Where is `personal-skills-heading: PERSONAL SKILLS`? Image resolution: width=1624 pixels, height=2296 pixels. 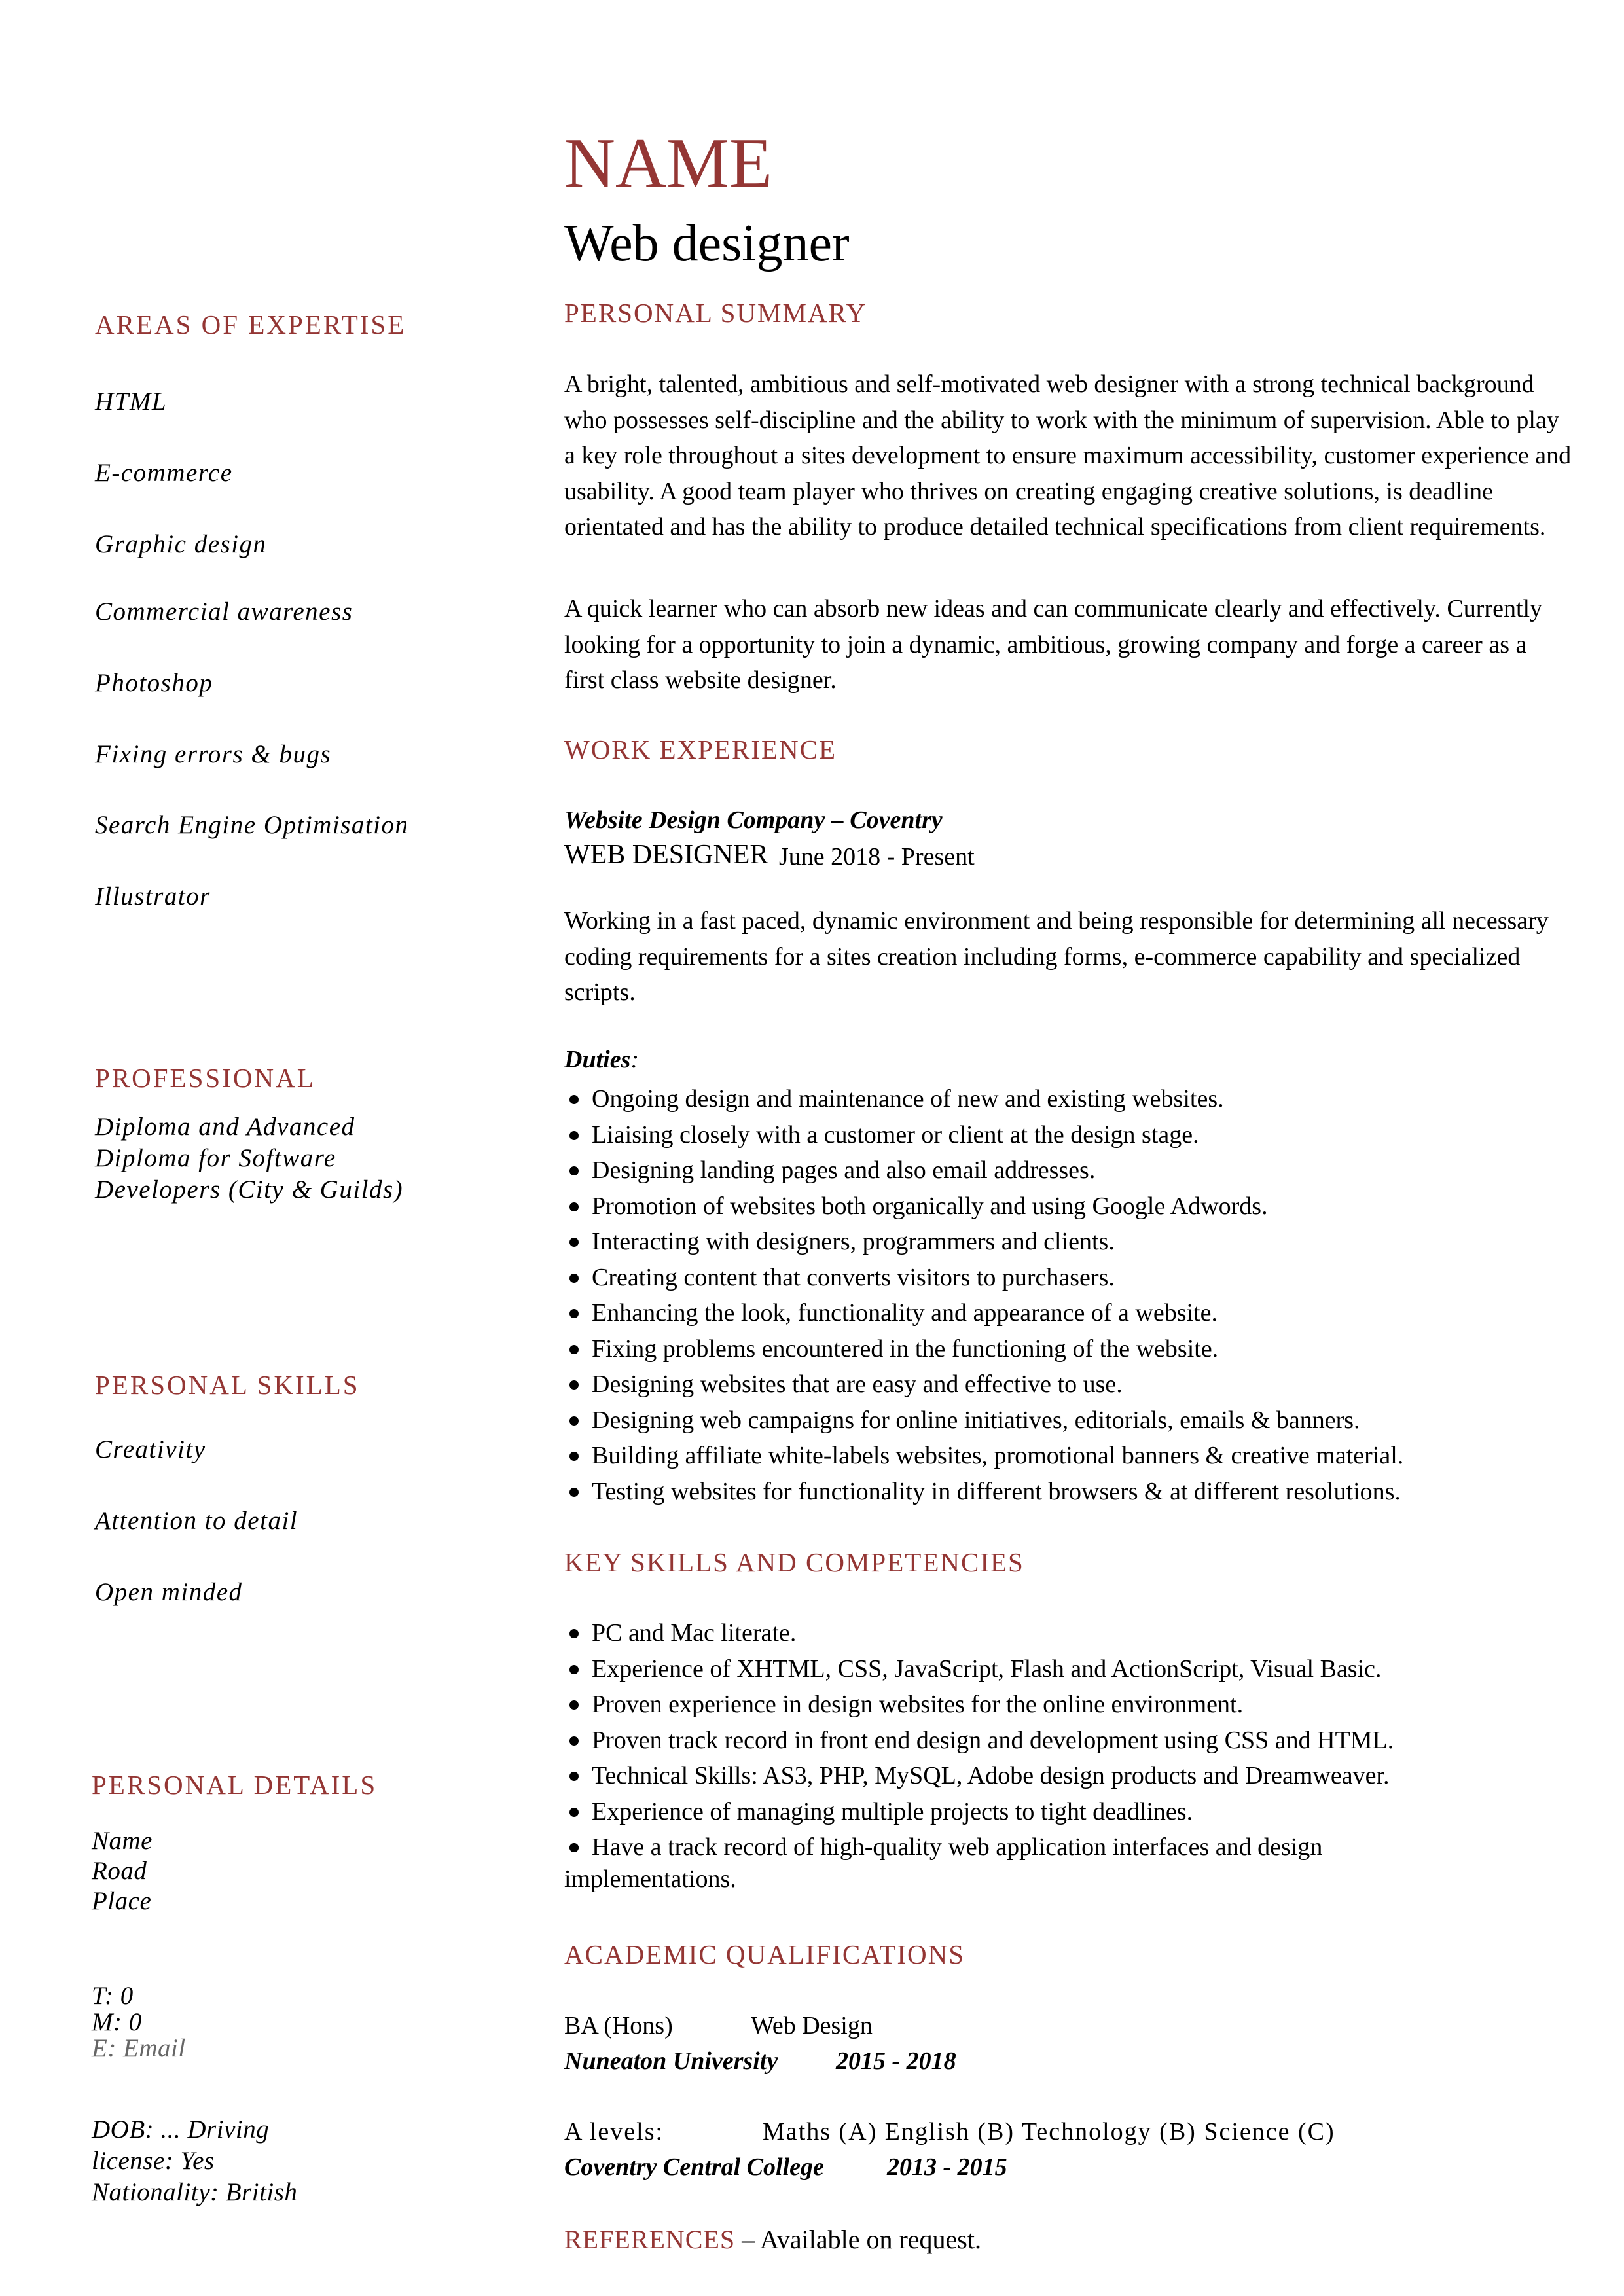 personal-skills-heading: PERSONAL SKILLS is located at coordinates (227, 1385).